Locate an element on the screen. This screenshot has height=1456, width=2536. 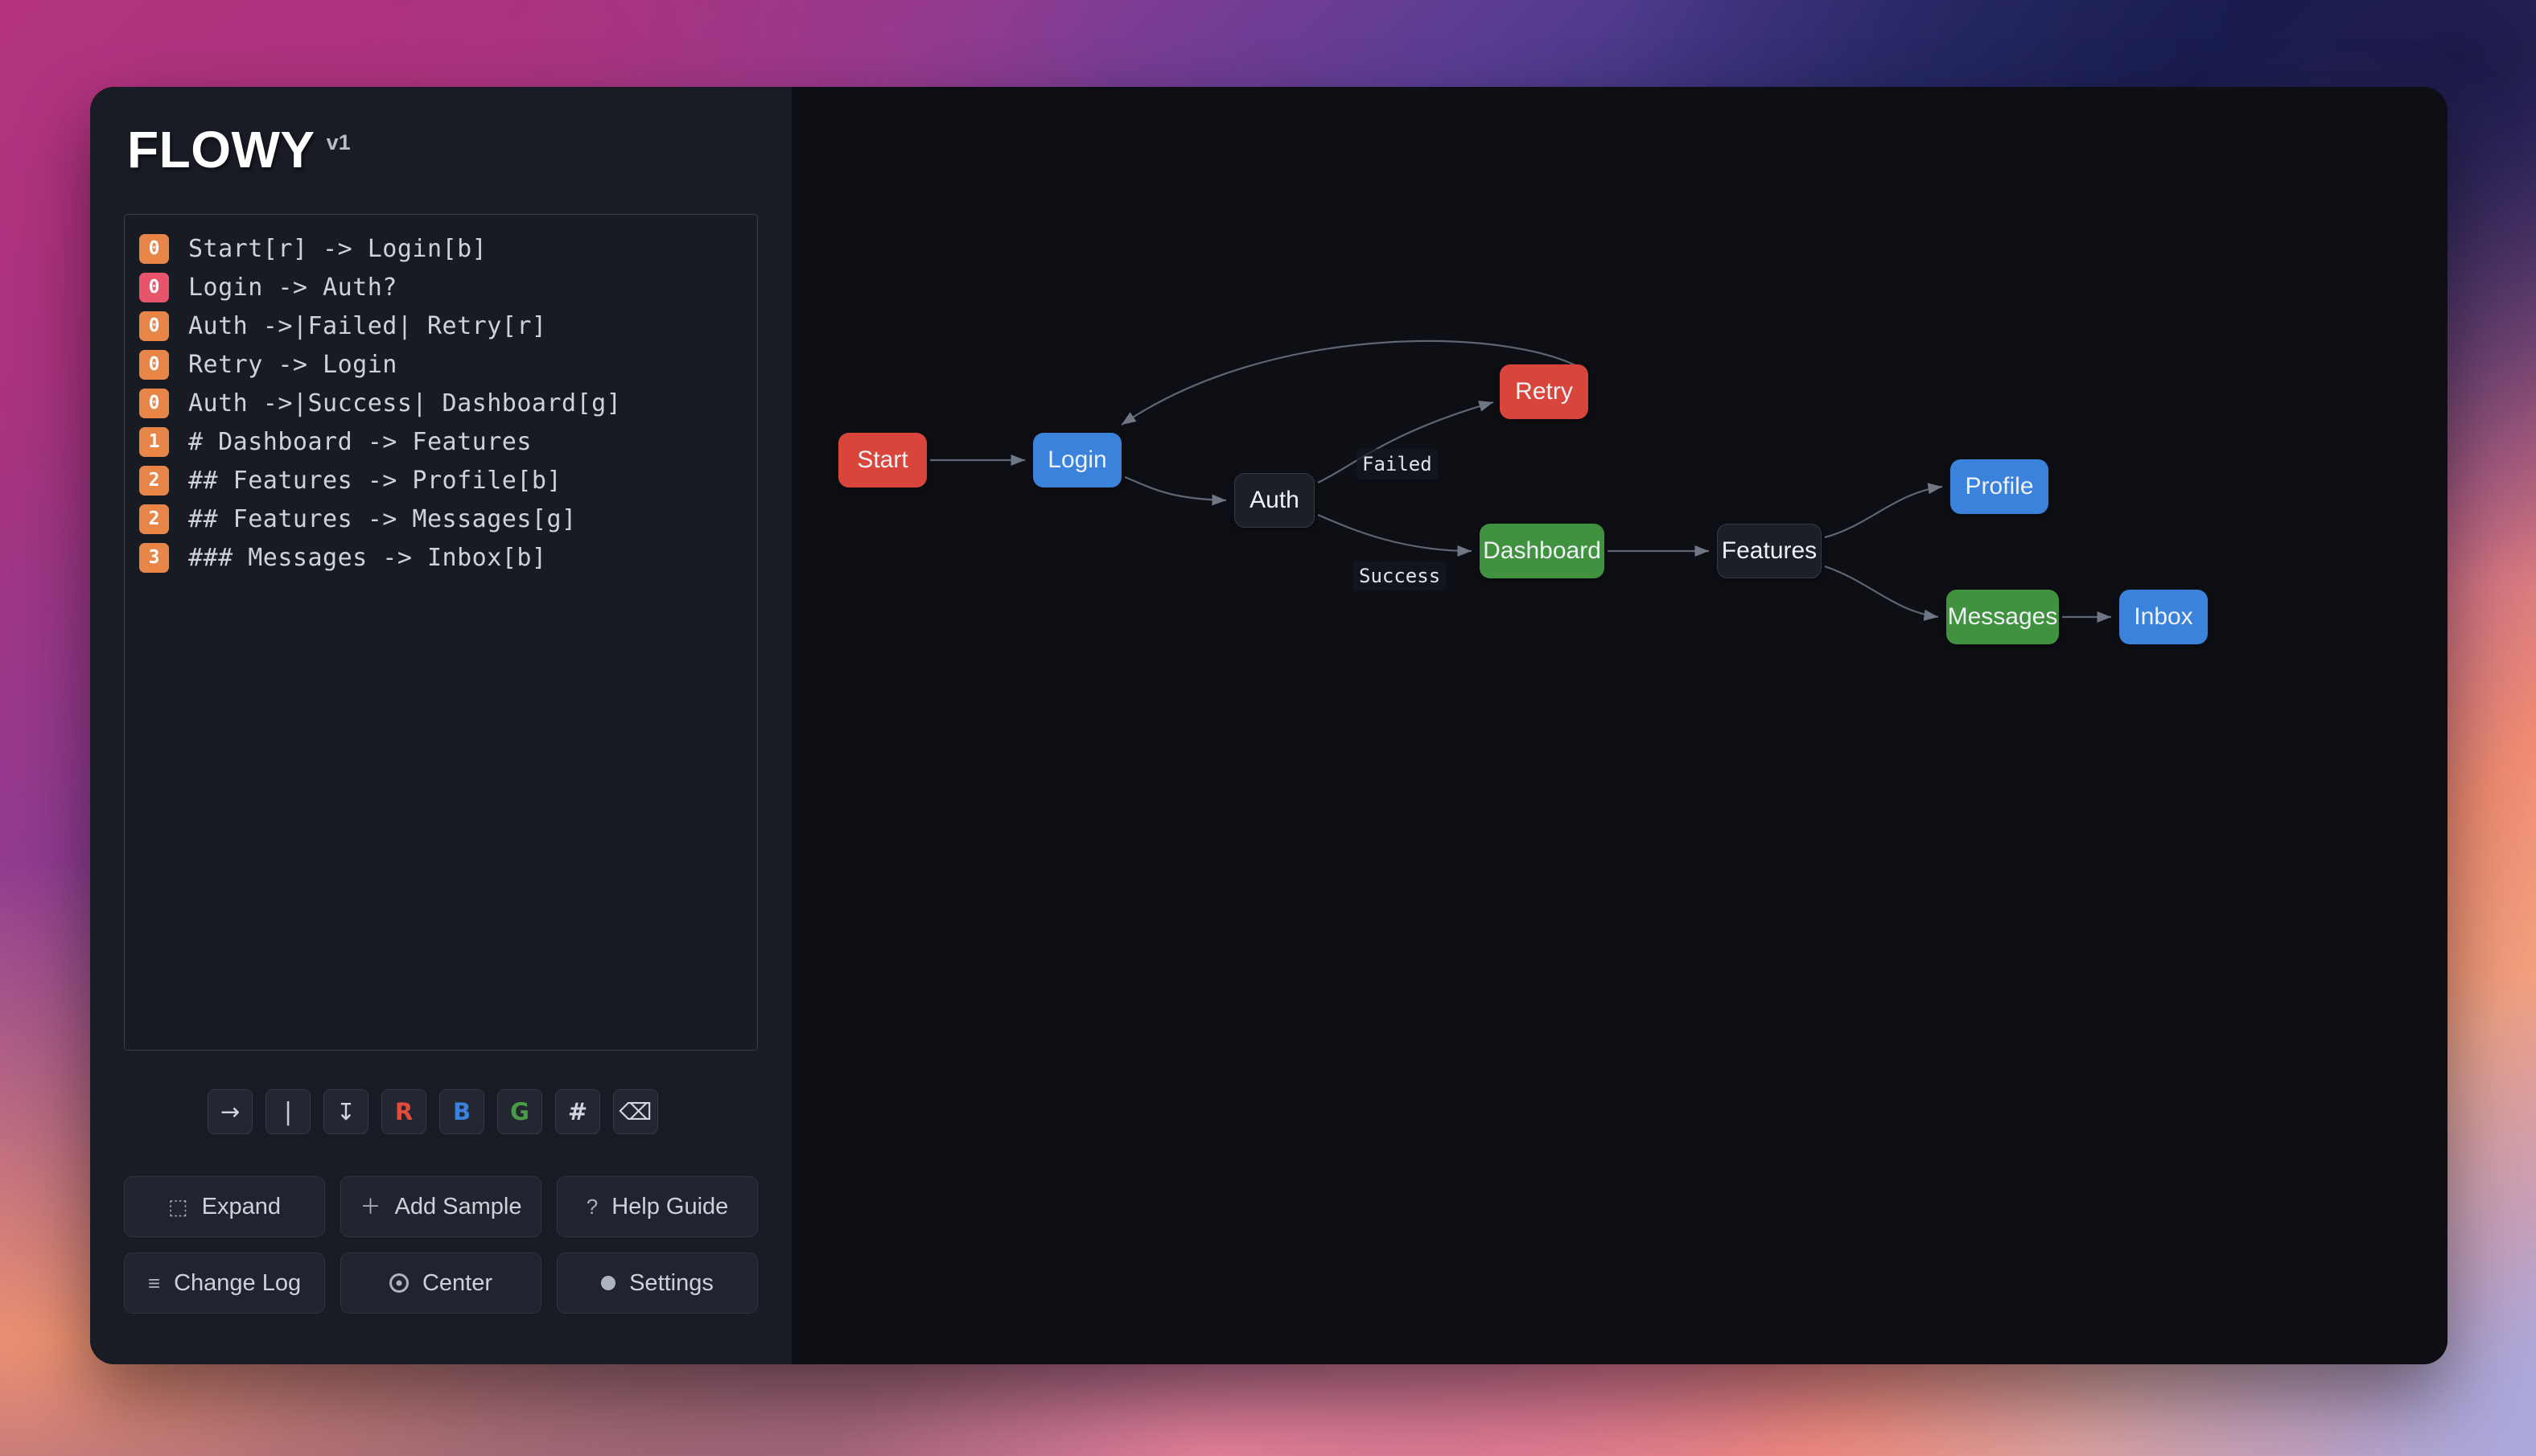
plus-icon: ＋ is located at coordinates (371, 1207).